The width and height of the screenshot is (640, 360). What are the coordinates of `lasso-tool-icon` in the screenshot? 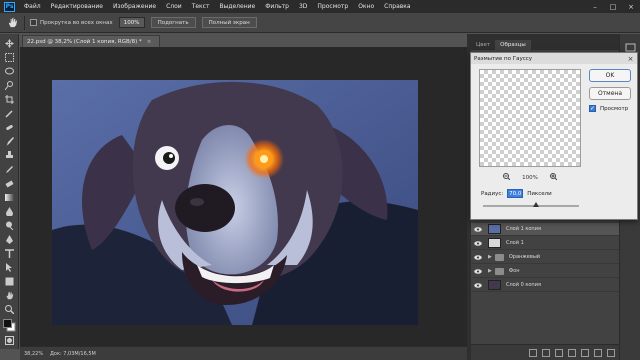 It's located at (9, 71).